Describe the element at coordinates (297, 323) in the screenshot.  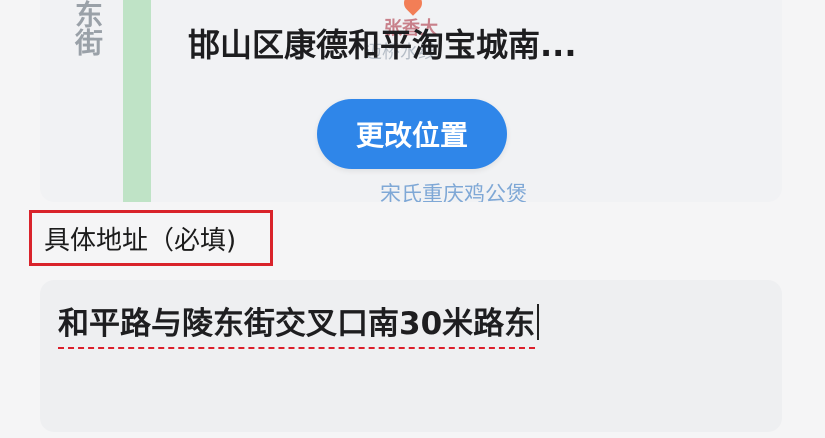
I see `address-input-value: 和平路与陵东街交叉口南30米路东` at that location.